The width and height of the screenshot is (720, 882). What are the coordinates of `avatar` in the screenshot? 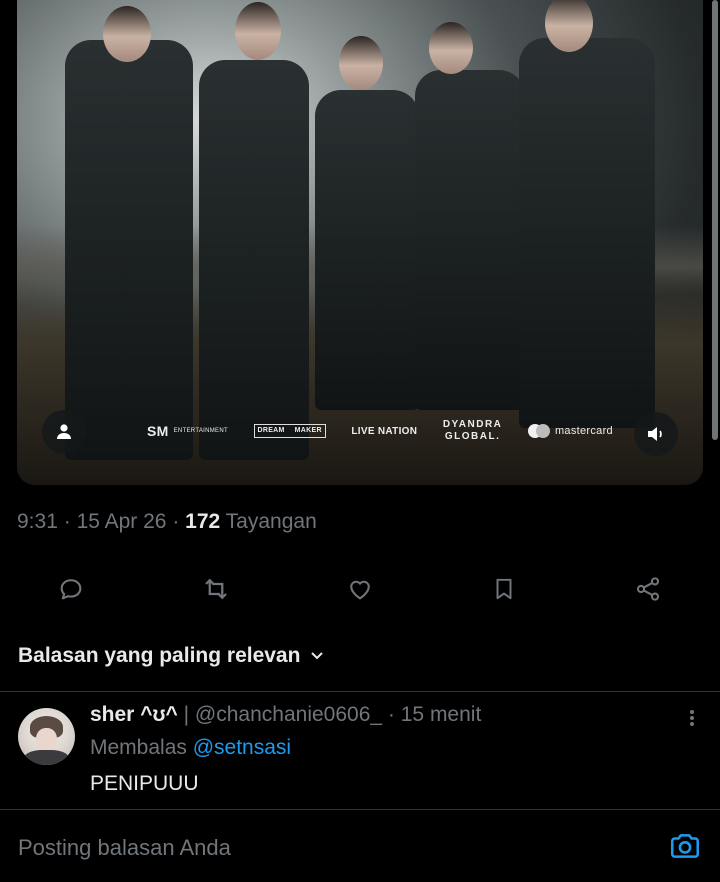 It's located at (46, 736).